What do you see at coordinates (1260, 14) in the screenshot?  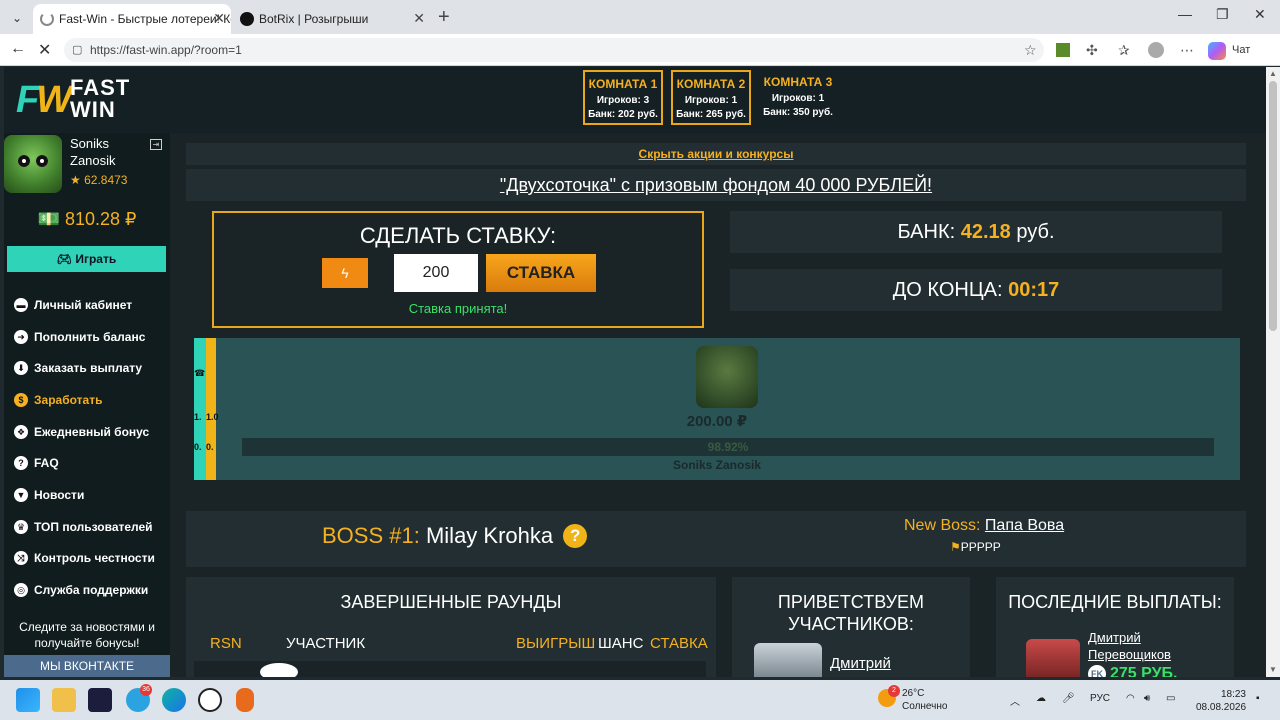 I see `close-window-icon: ✕` at bounding box center [1260, 14].